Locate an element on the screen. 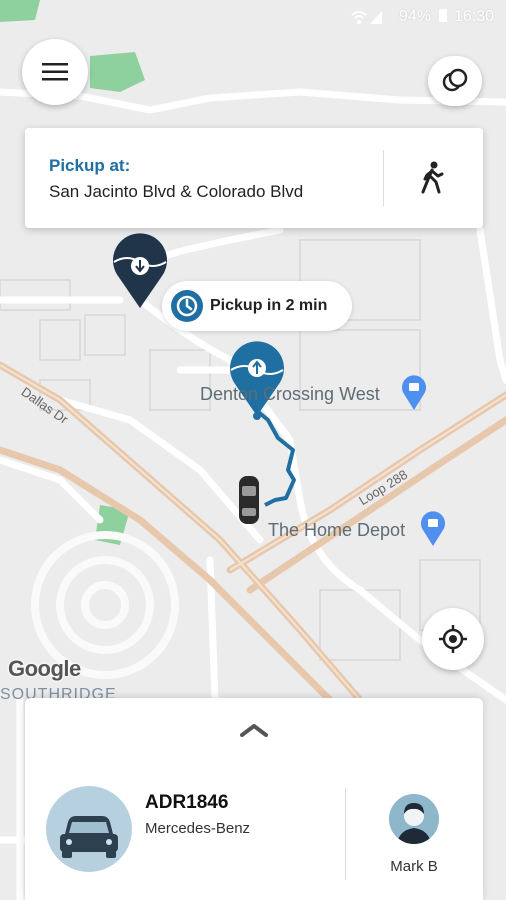 This screenshot has width=506, height=900. walking-person-icon is located at coordinates (432, 177).